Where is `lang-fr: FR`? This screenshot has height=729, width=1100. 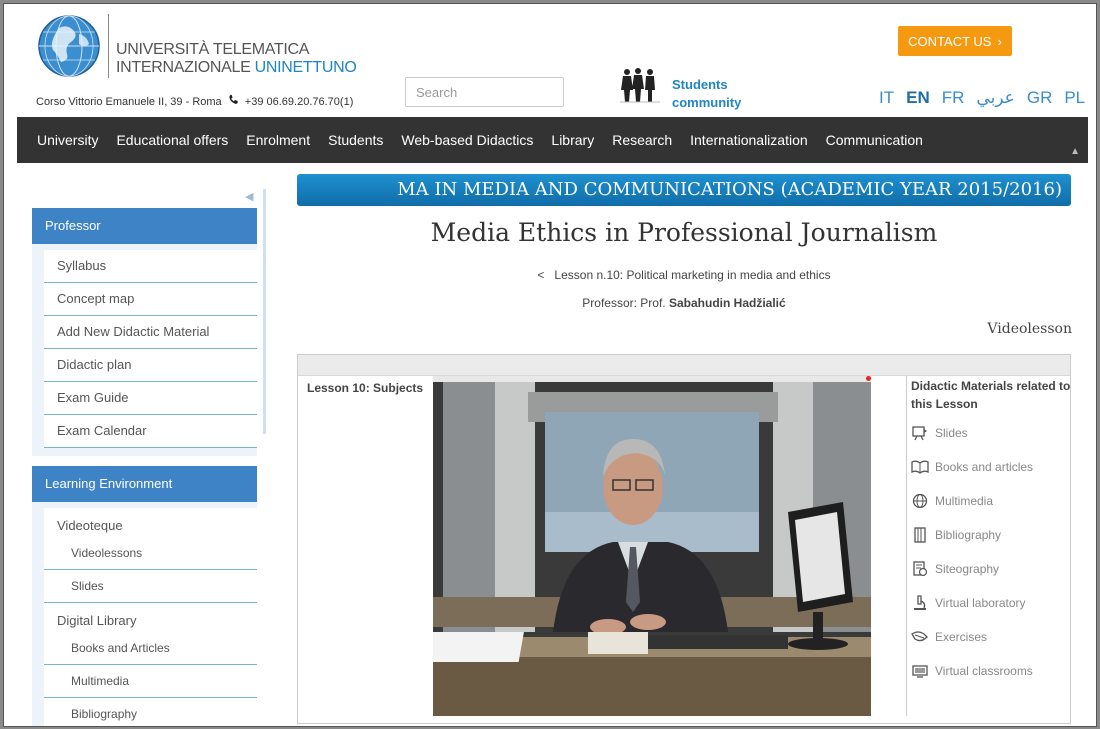 lang-fr: FR is located at coordinates (953, 98).